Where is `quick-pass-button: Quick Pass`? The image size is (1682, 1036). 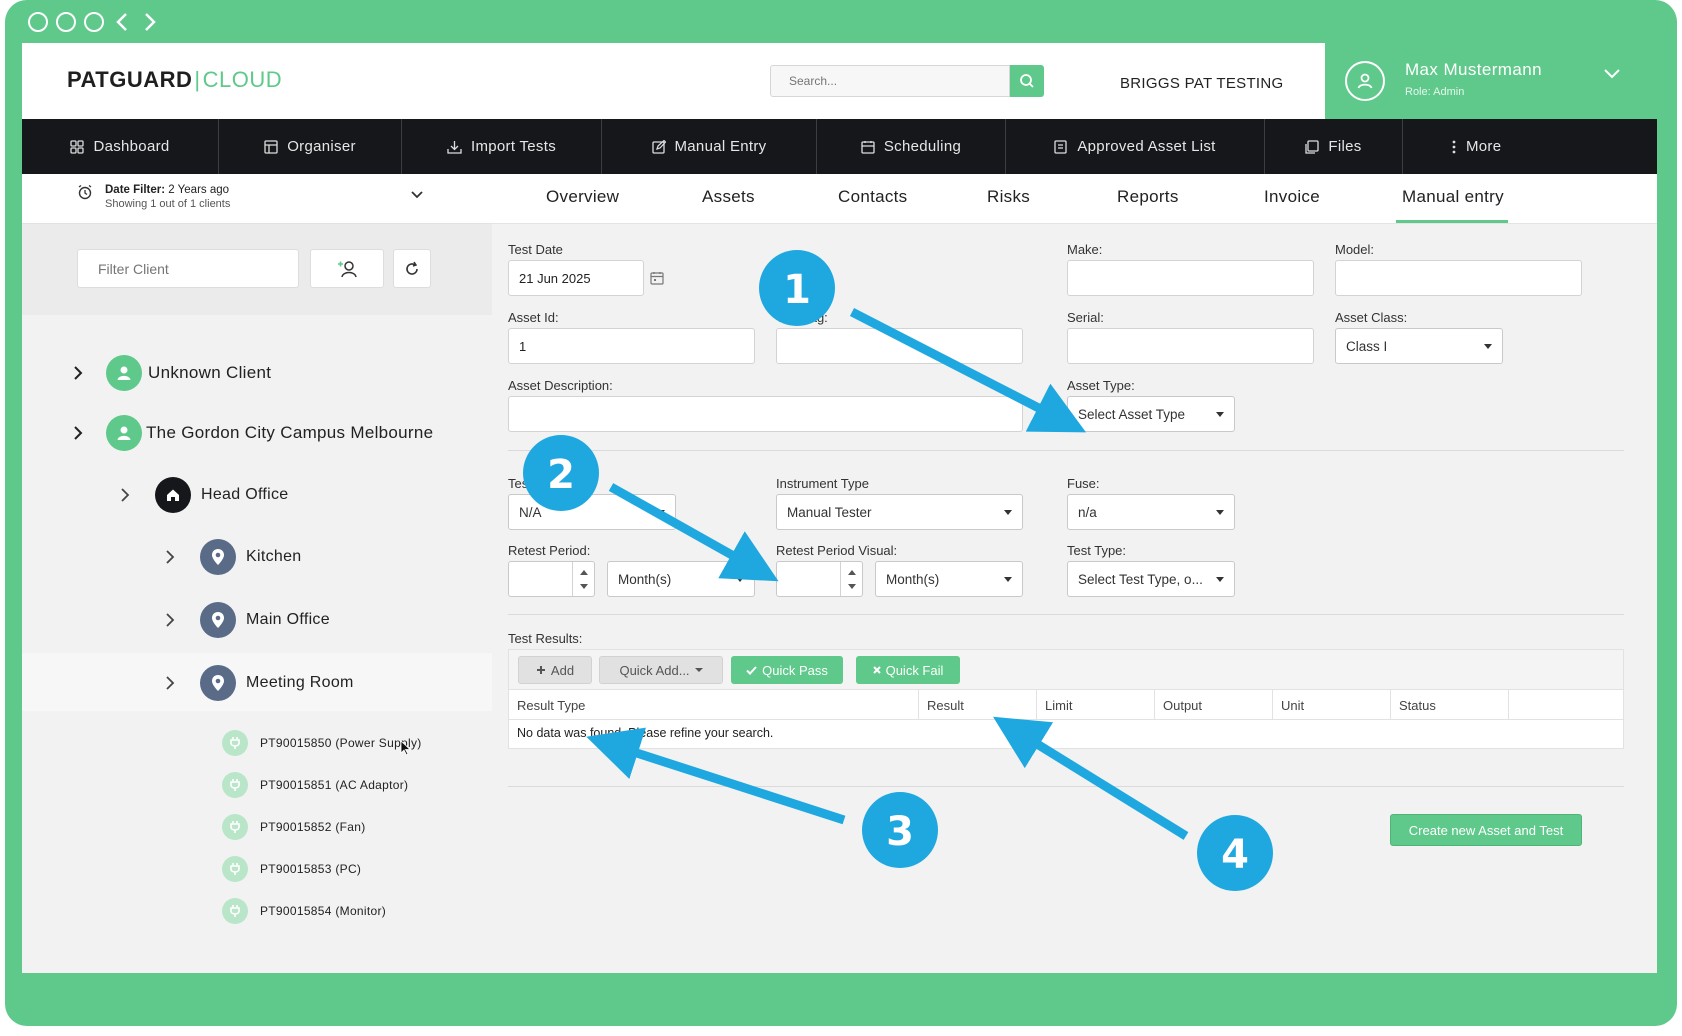
quick-pass-button: Quick Pass is located at coordinates (787, 670).